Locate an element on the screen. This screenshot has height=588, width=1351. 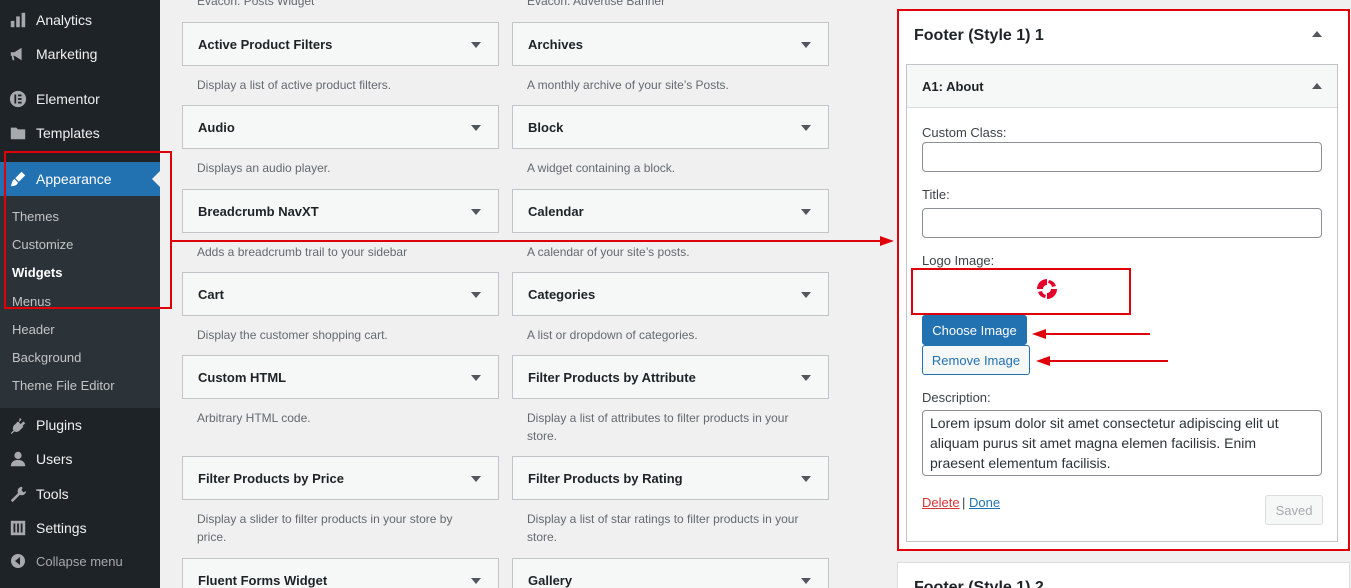
settings-icon is located at coordinates (18, 528).